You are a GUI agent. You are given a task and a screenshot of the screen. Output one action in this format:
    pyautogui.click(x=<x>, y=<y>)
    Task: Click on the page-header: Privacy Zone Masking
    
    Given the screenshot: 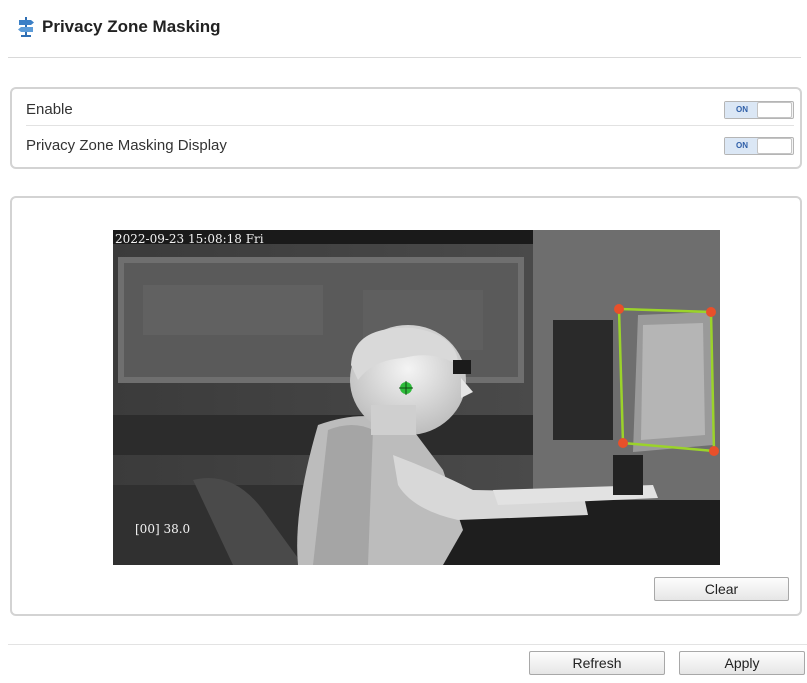 What is the action you would take?
    pyautogui.click(x=118, y=27)
    